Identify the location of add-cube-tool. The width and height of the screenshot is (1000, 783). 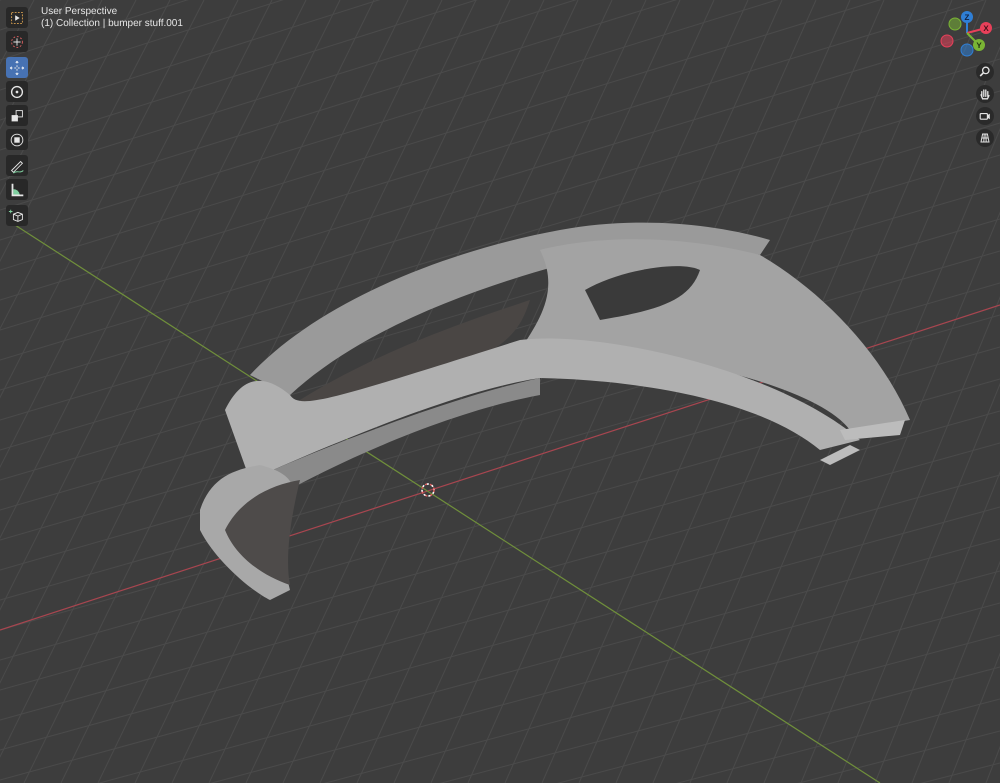
(17, 215).